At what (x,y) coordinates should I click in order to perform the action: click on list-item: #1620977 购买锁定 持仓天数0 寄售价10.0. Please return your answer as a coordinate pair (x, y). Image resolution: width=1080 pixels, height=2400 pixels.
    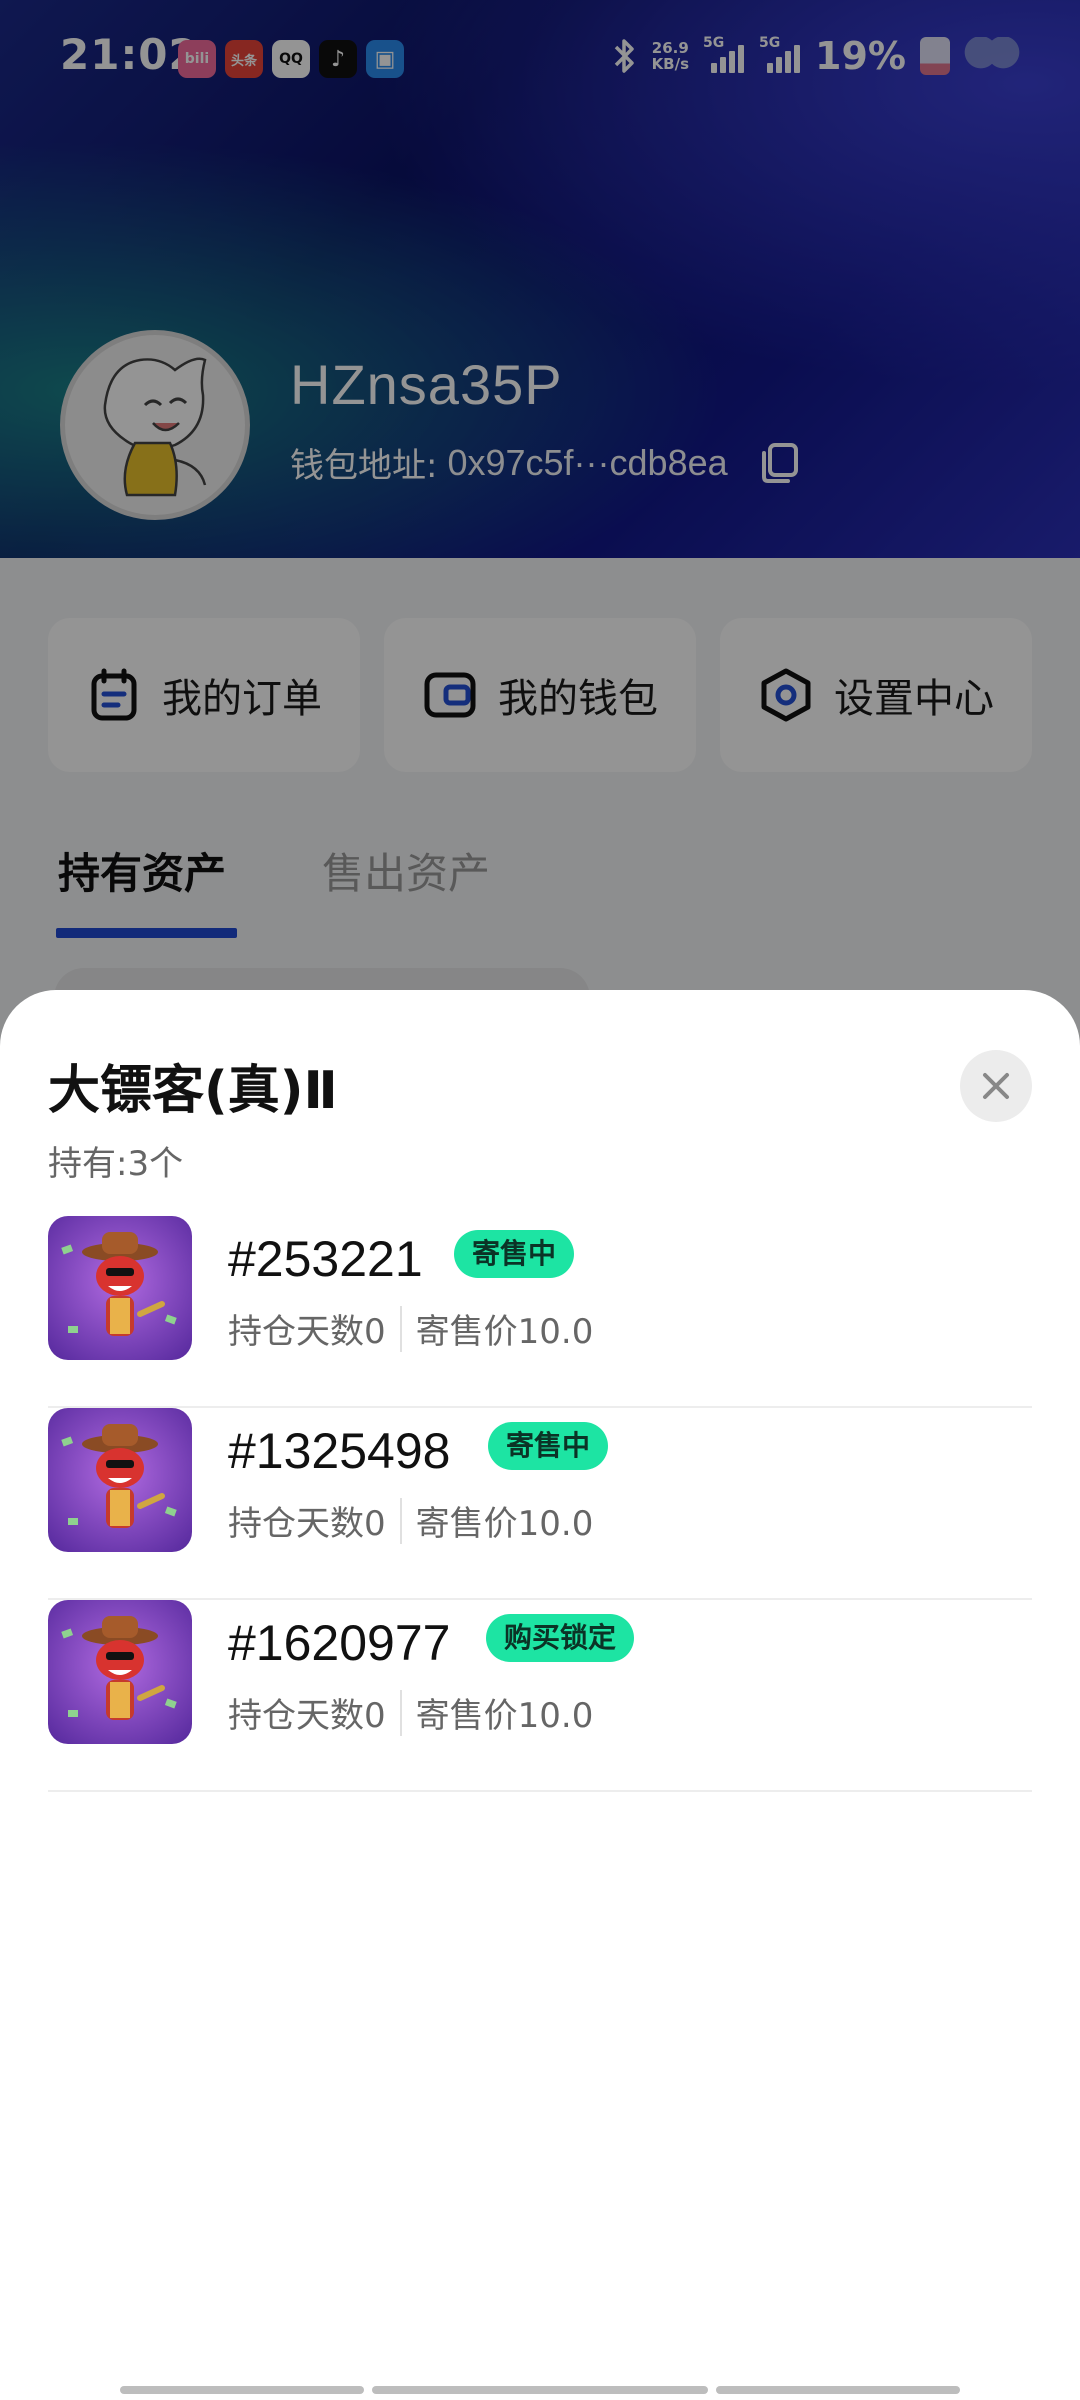
    Looking at the image, I should click on (540, 1696).